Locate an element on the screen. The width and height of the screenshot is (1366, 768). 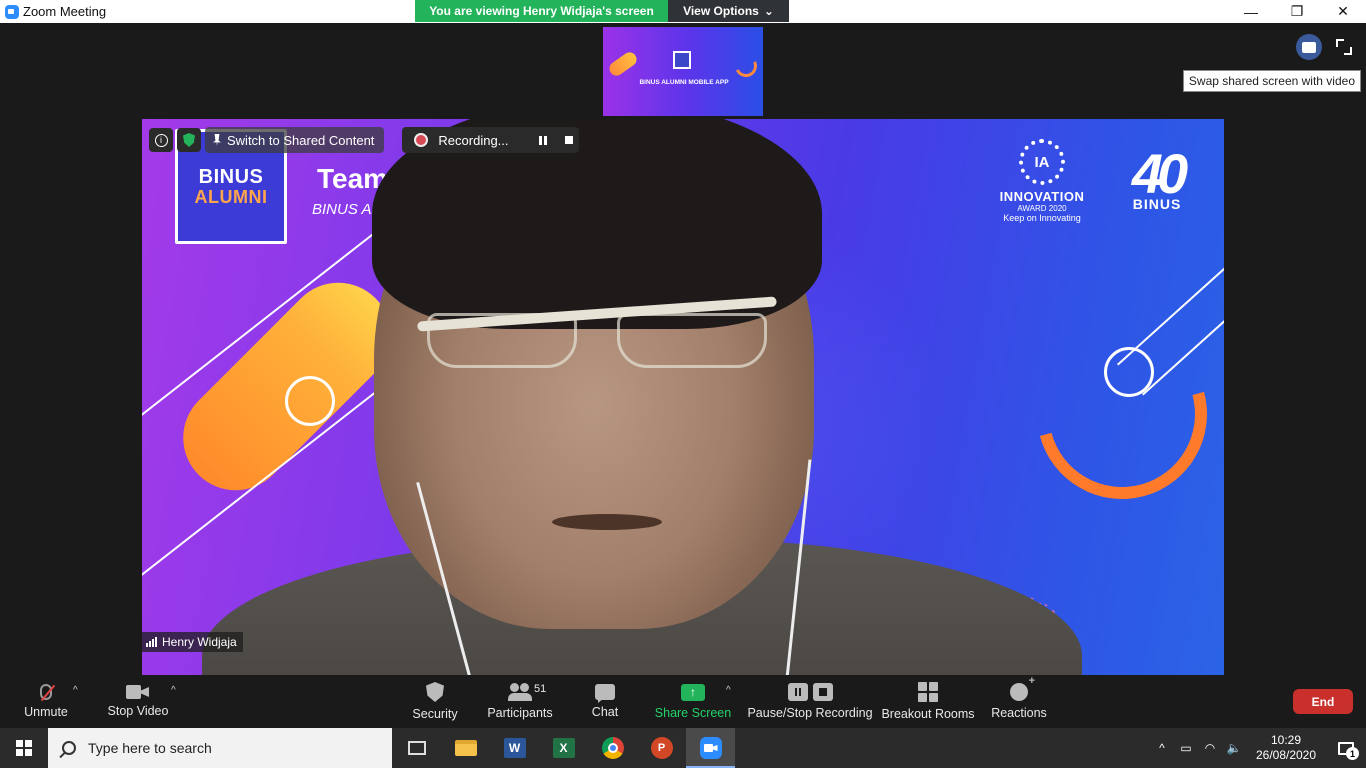
swap-icon is located at coordinates (1309, 47).